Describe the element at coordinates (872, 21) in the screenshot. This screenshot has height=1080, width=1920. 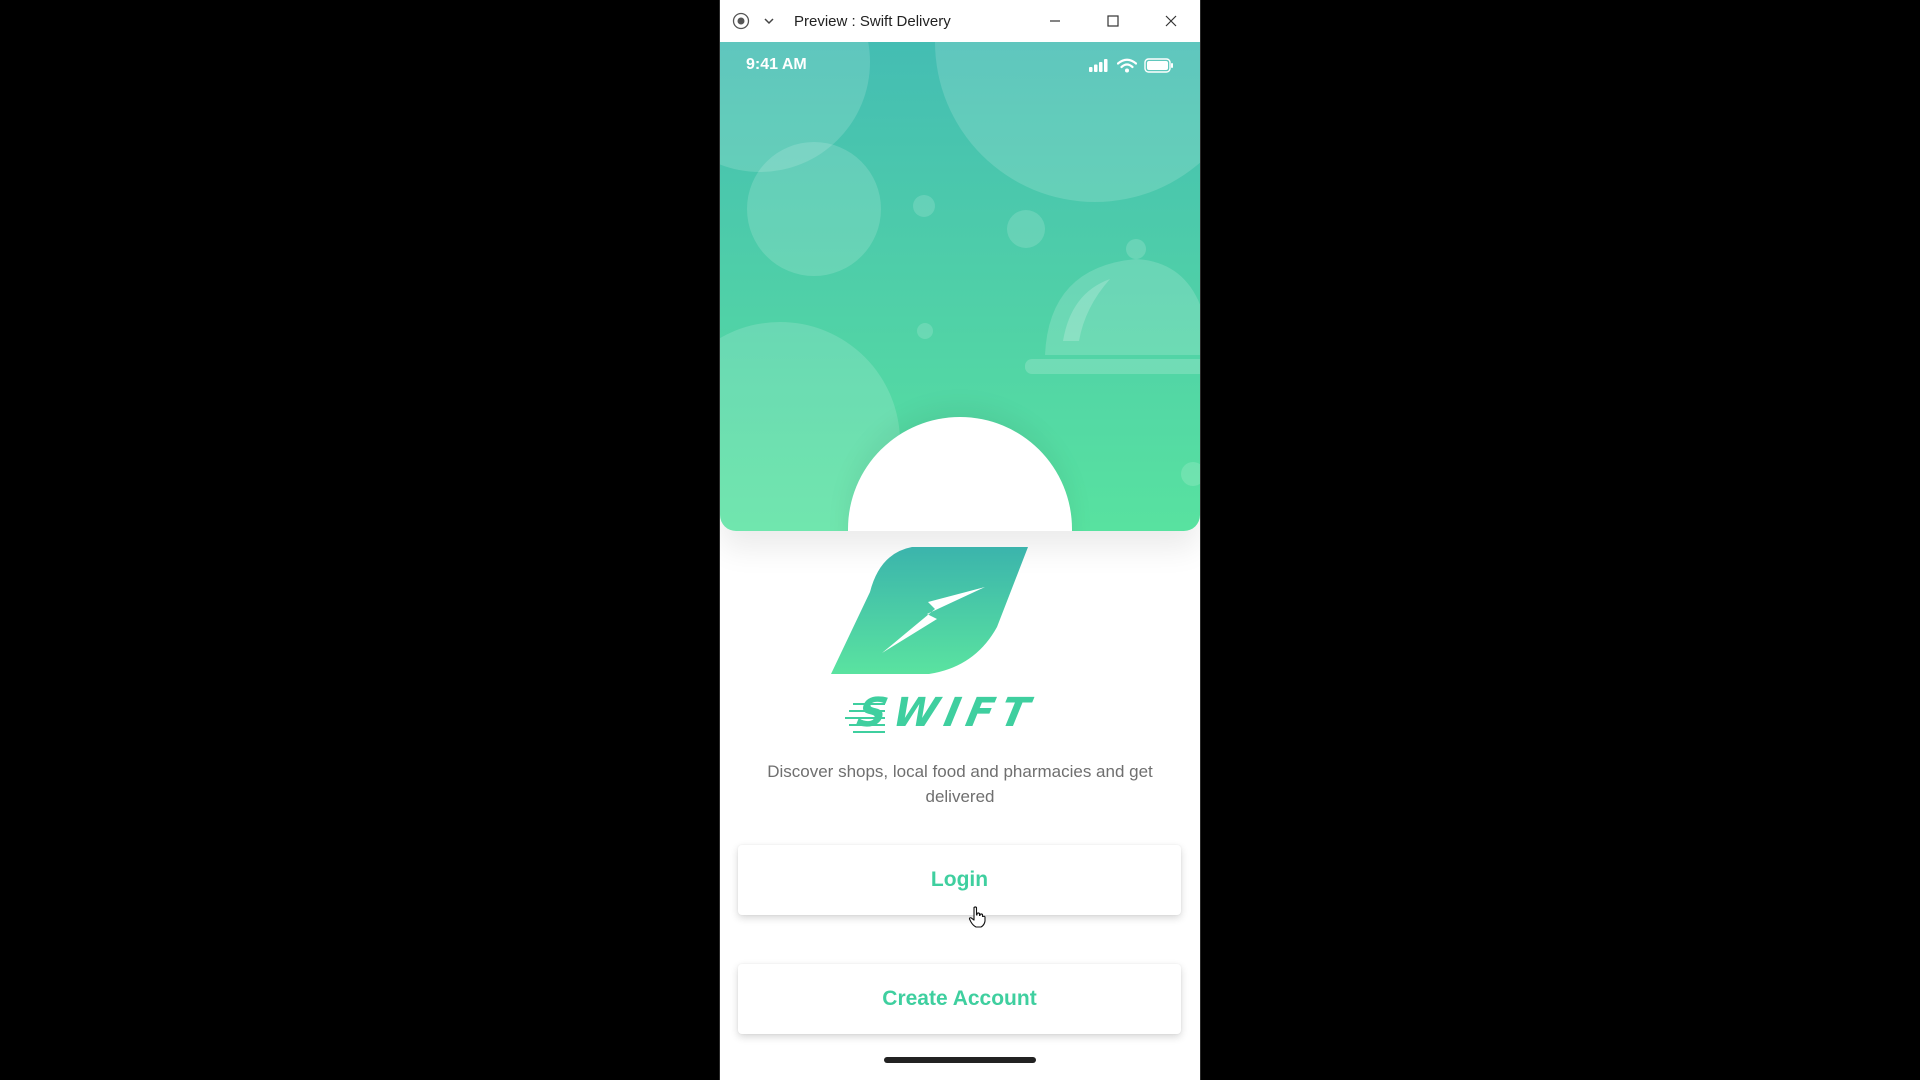
I see `window-title: Preview : Swift Delivery` at that location.